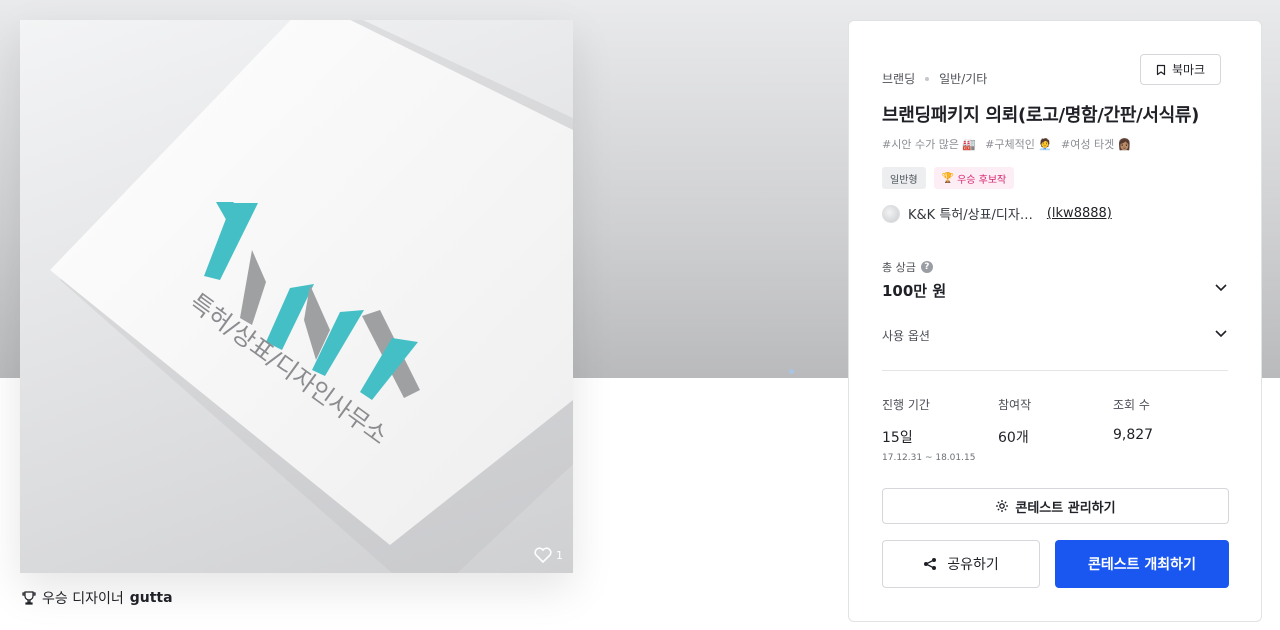 This screenshot has width=1280, height=630. I want to click on tag: #시안 수가 많은 🏭, so click(929, 144).